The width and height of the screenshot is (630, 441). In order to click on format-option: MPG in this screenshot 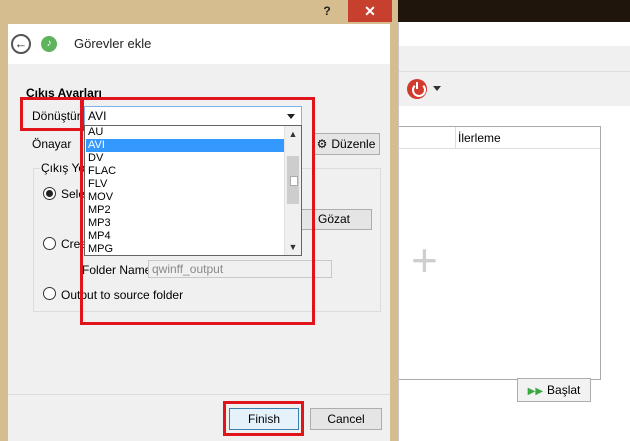, I will do `click(185, 249)`.